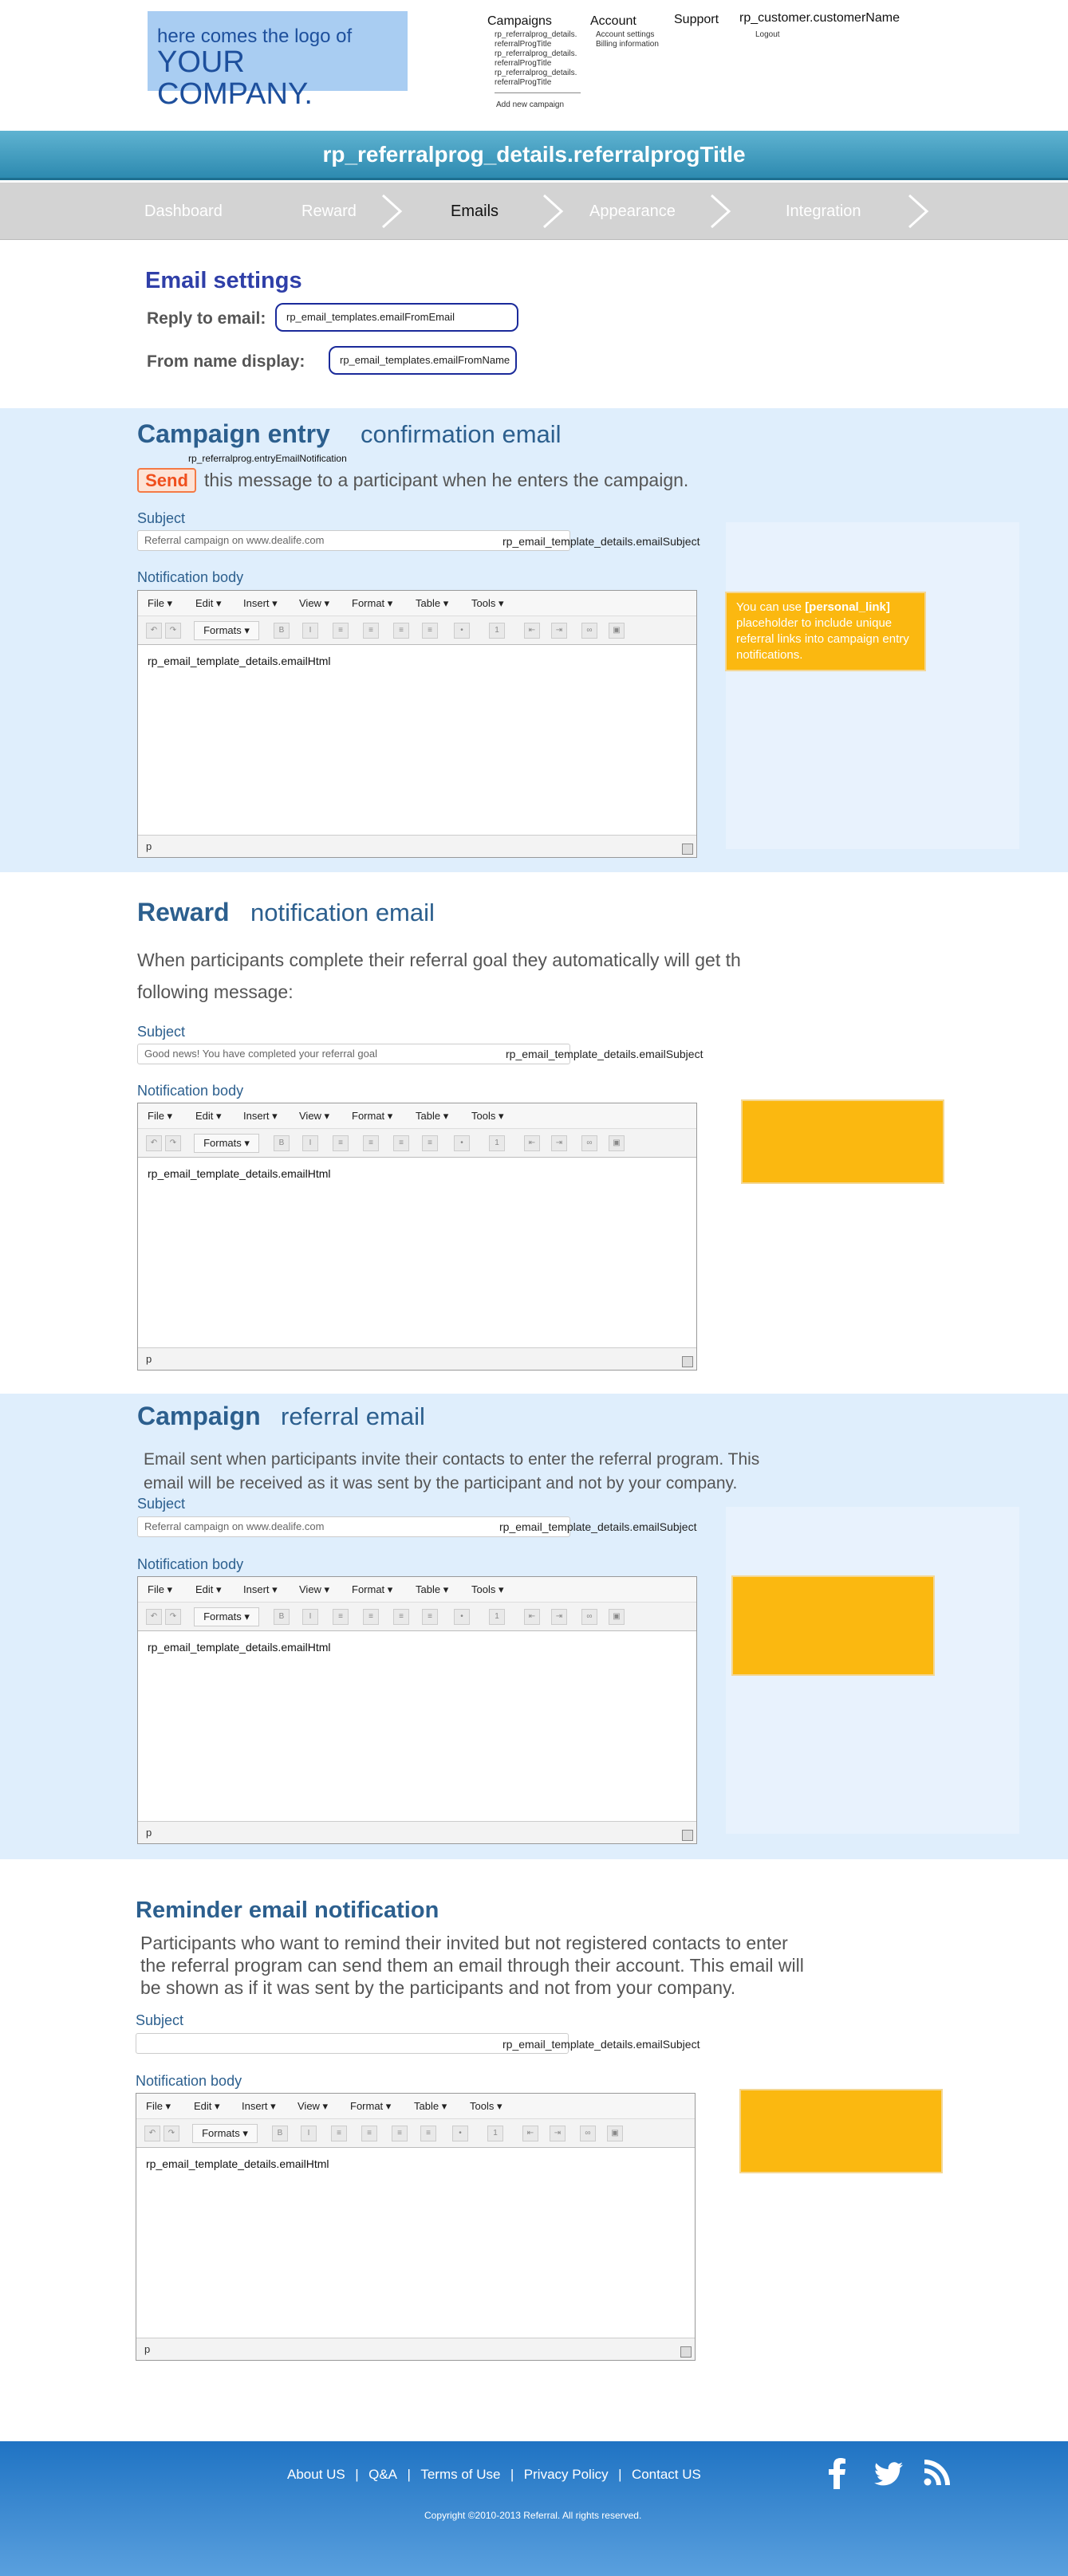  I want to click on send-toggle-button: Send, so click(166, 480).